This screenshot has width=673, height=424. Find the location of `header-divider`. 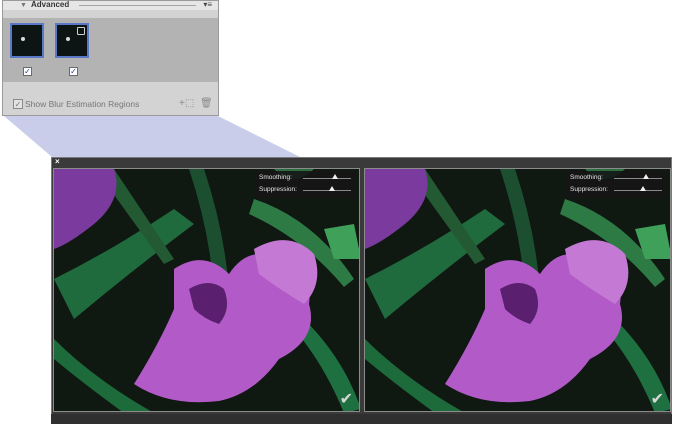

header-divider is located at coordinates (137, 5).